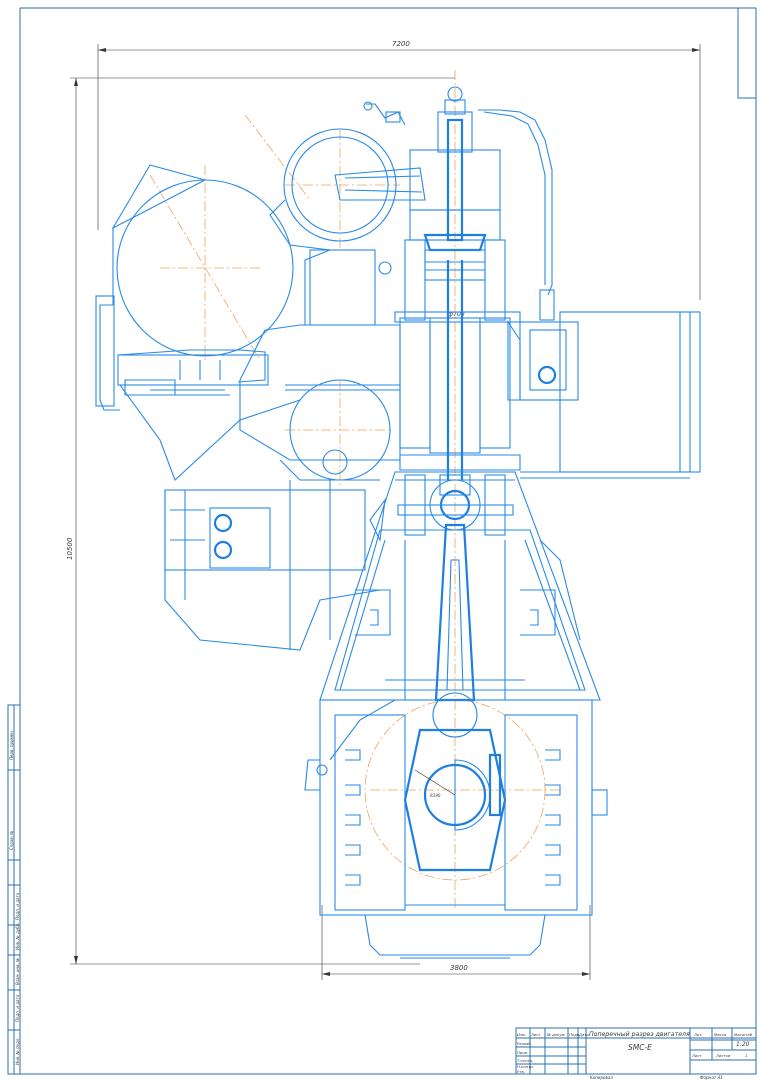 The height and width of the screenshot is (1084, 763). Describe the element at coordinates (524, 1043) in the screenshot. I see `tb-role: Разраб.` at that location.